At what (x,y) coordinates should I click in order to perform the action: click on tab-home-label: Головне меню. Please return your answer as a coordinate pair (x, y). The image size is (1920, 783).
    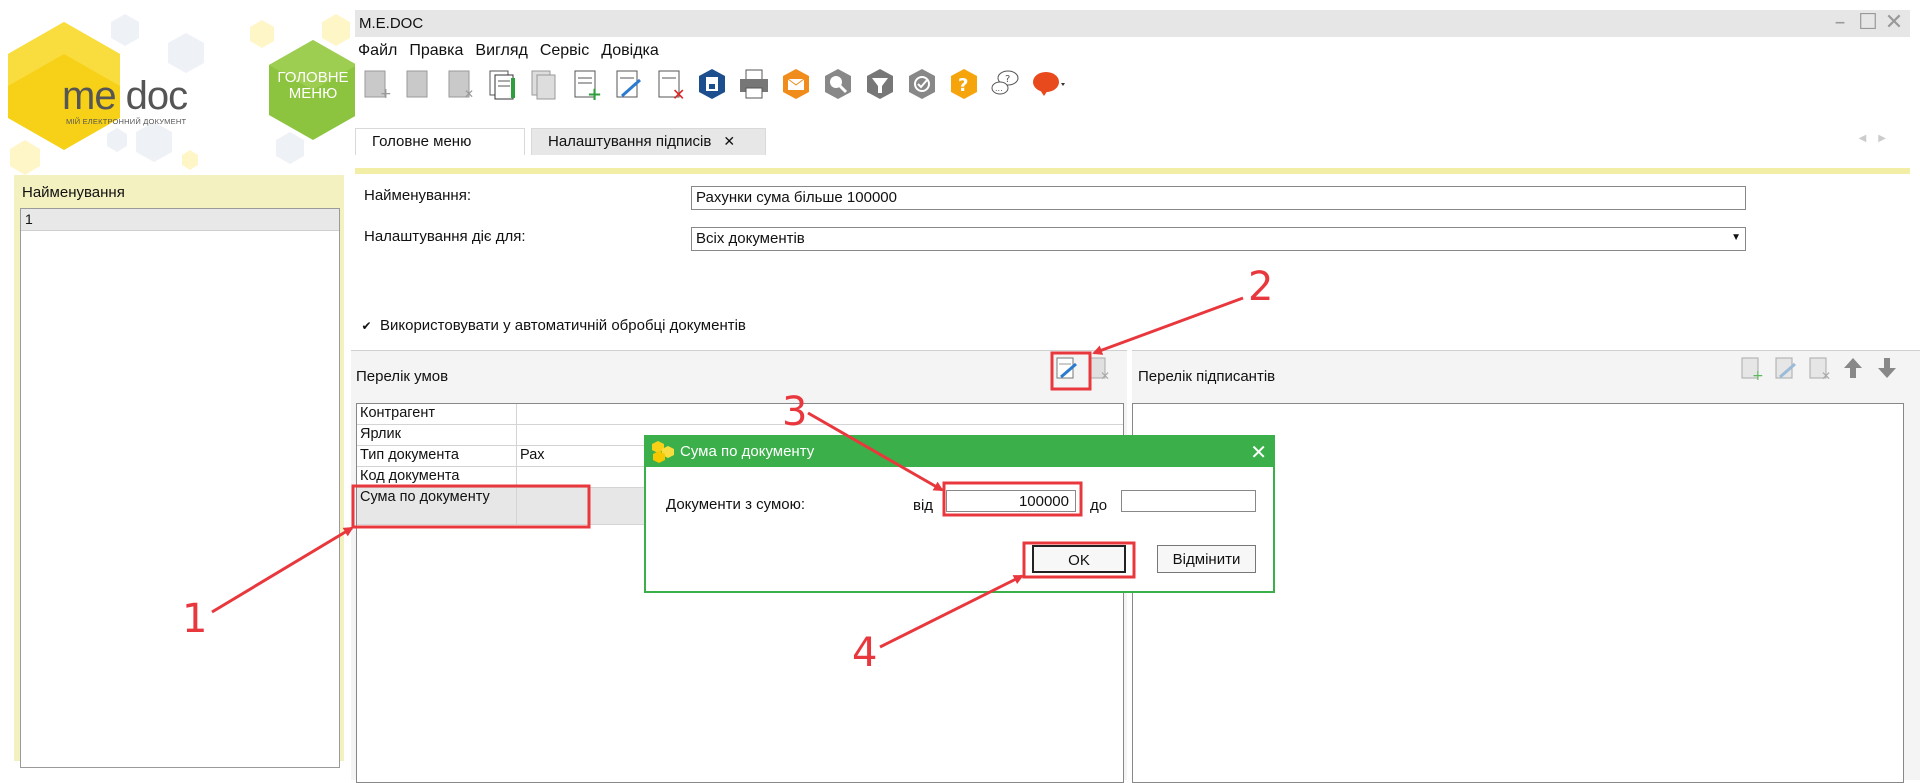
    Looking at the image, I should click on (422, 141).